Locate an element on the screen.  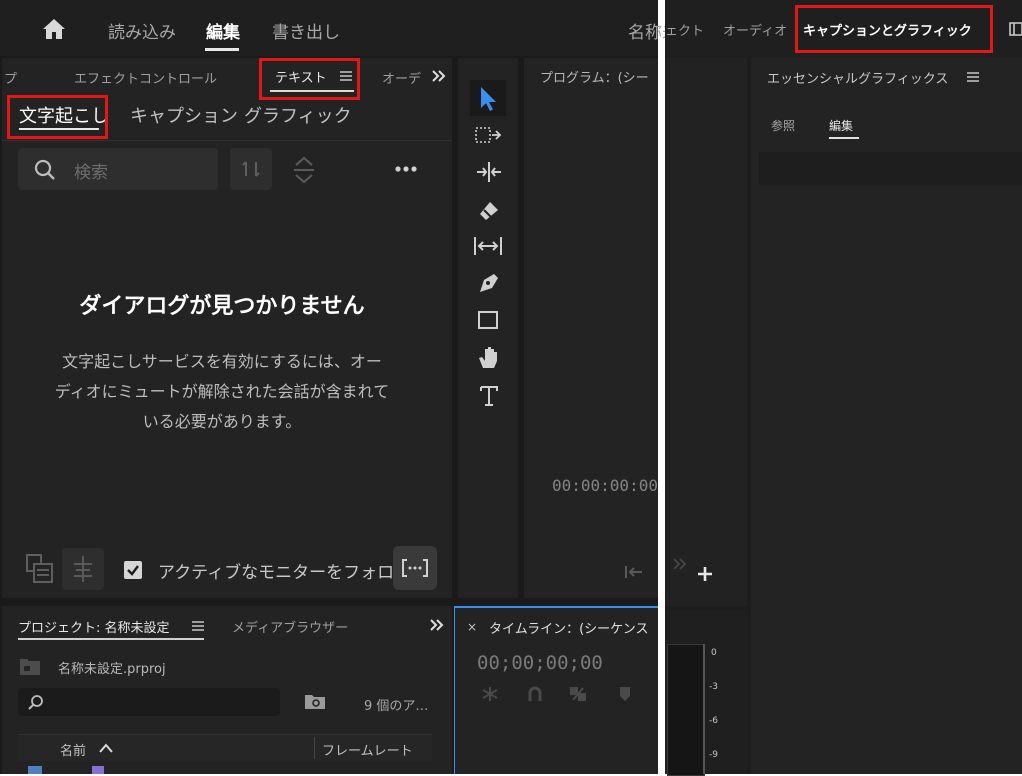
egp-tab-edit-underline is located at coordinates (844, 138).